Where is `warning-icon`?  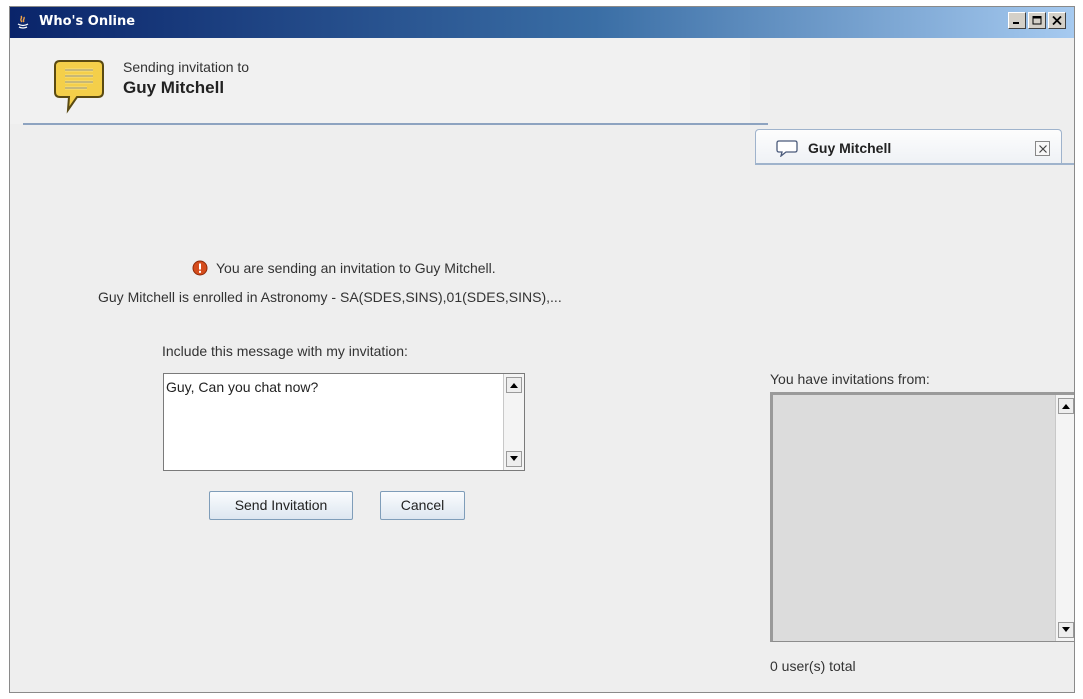 warning-icon is located at coordinates (200, 268).